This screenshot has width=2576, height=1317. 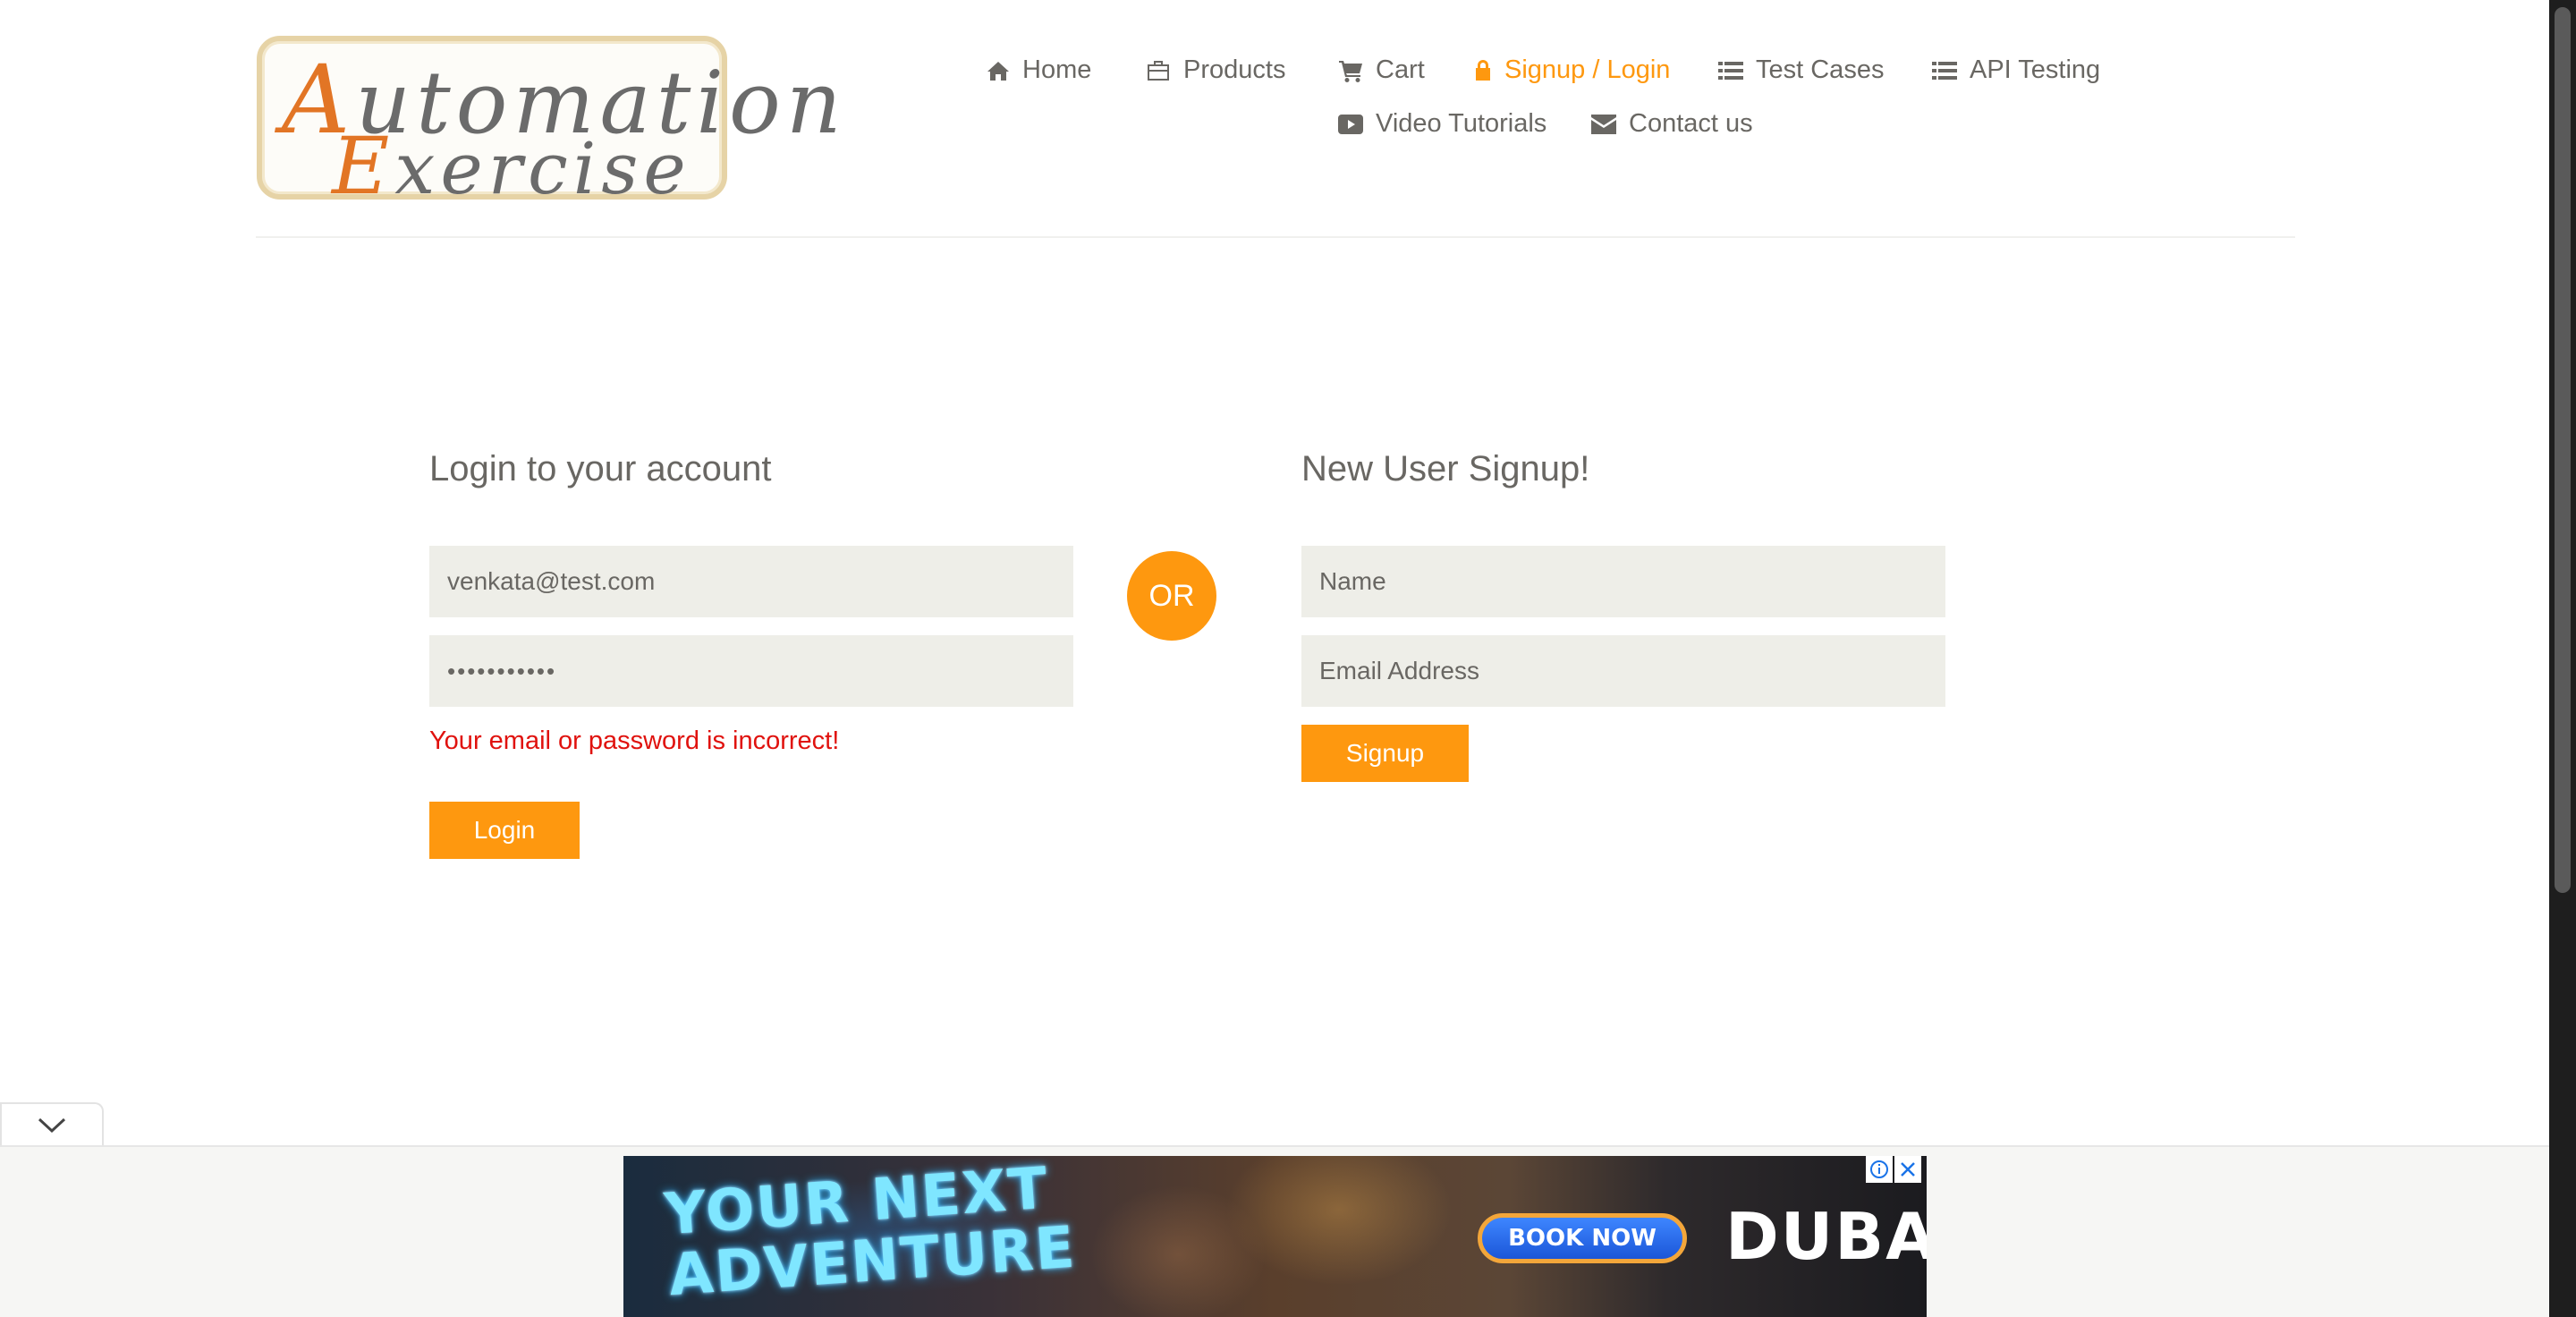 What do you see at coordinates (1603, 124) in the screenshot?
I see `envelope-icon` at bounding box center [1603, 124].